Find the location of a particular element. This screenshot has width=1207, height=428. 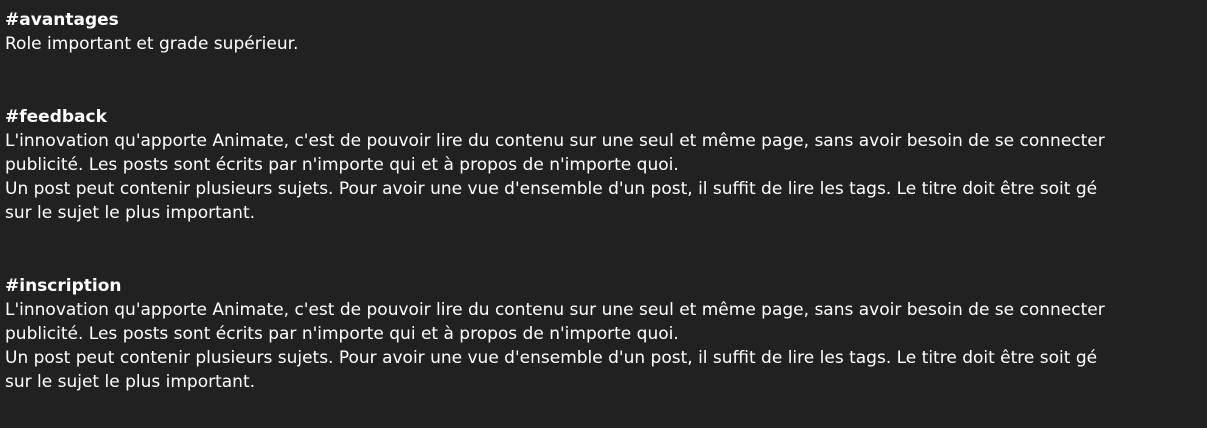

section-text-line: Role important et grade supérieur. is located at coordinates (152, 44).